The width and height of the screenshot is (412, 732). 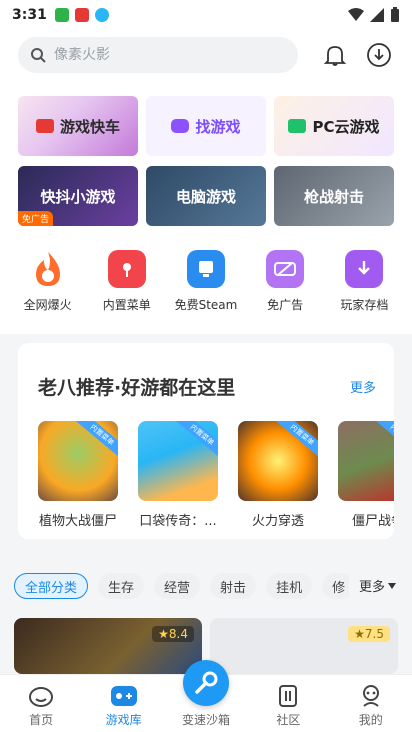 I want to click on more-link: 更多, so click(x=363, y=386).